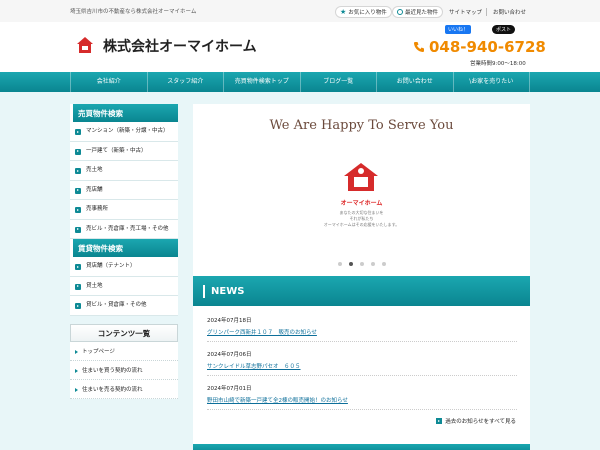 The width and height of the screenshot is (600, 450). Describe the element at coordinates (124, 210) in the screenshot. I see `sidebar-item-office: 売事務所` at that location.